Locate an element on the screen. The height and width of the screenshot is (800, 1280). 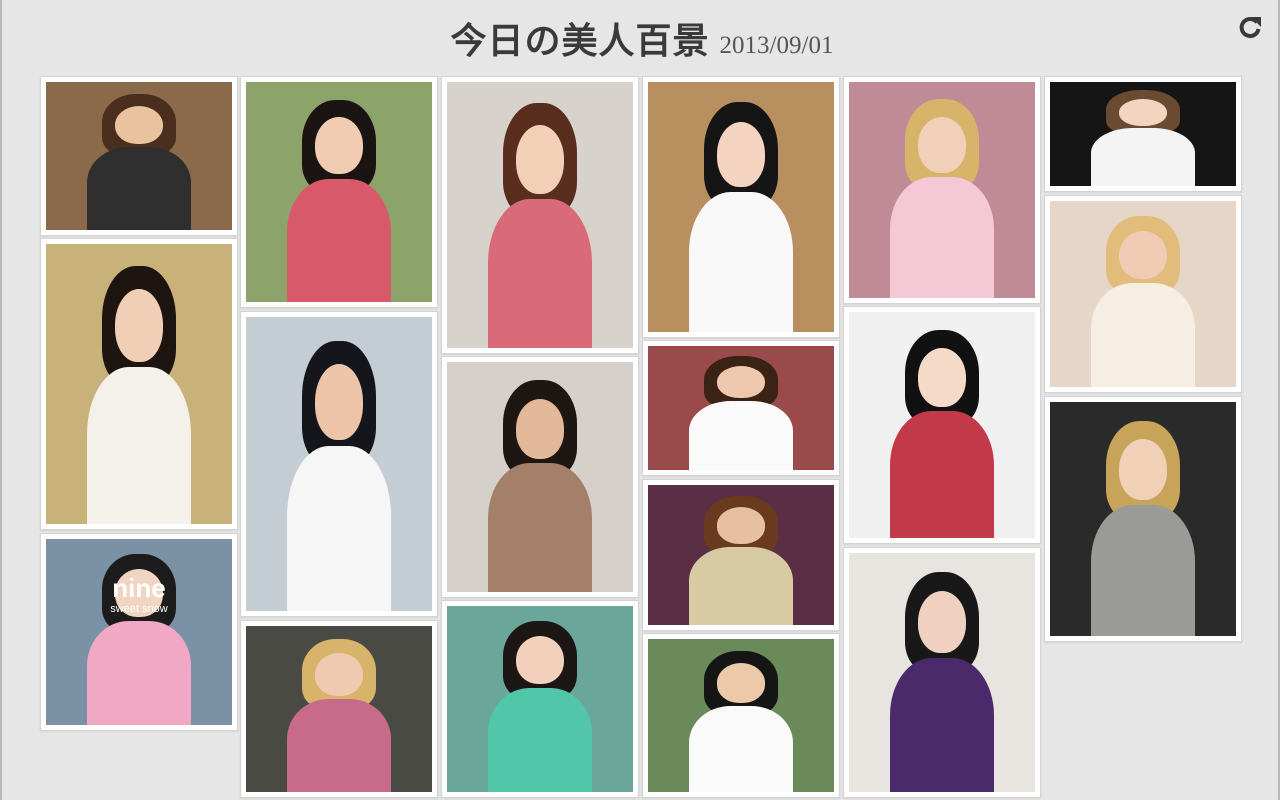
album-subtitle-text: sweet snow is located at coordinates (139, 609).